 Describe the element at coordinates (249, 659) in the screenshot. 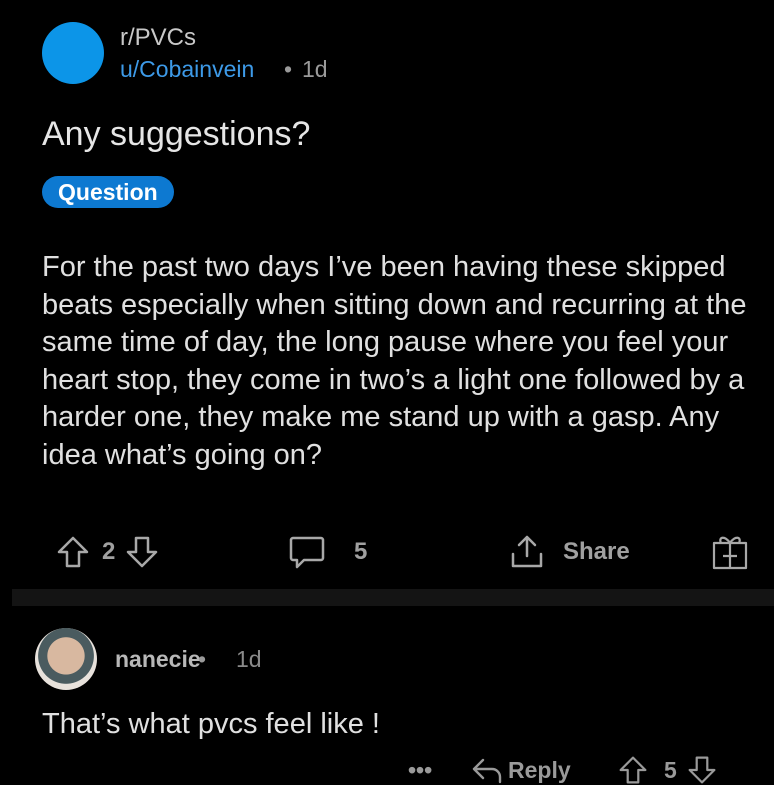

I see `comment-age: 1d` at that location.